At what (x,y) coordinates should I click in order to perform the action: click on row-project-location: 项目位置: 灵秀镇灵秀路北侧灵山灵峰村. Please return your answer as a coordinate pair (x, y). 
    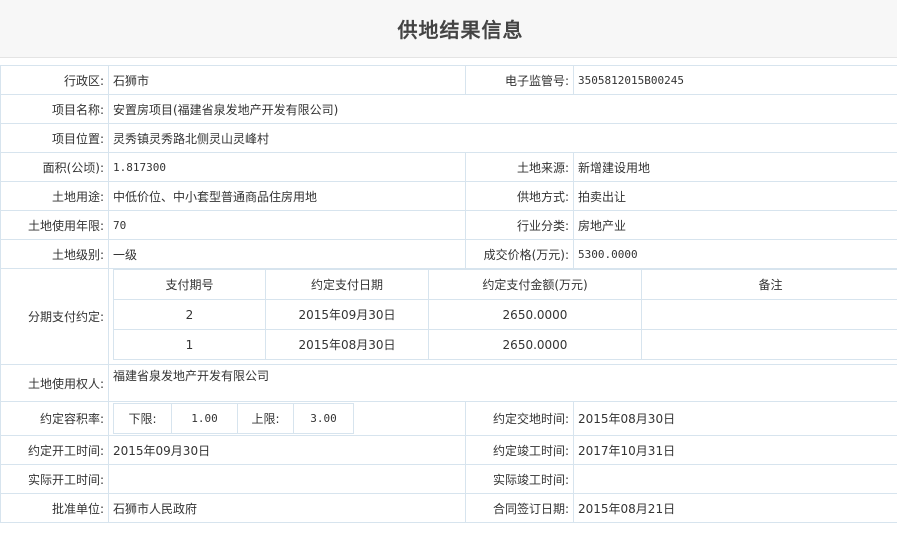
    Looking at the image, I should click on (448, 138).